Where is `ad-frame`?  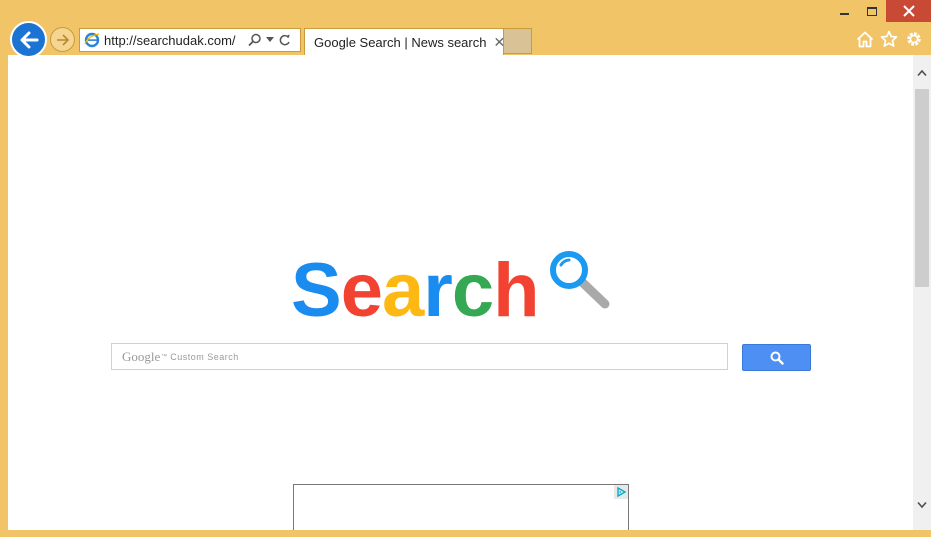
ad-frame is located at coordinates (461, 507).